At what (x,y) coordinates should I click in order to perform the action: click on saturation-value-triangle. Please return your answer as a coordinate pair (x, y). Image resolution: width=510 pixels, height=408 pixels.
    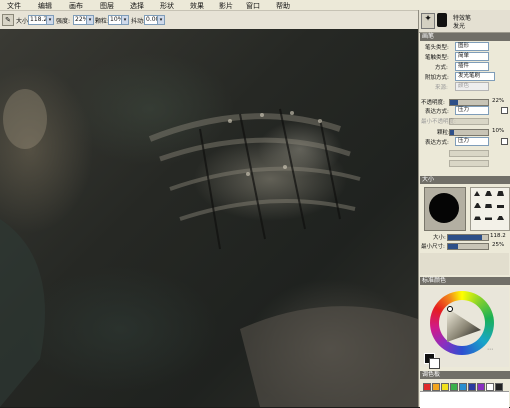
    Looking at the image, I should click on (462, 323).